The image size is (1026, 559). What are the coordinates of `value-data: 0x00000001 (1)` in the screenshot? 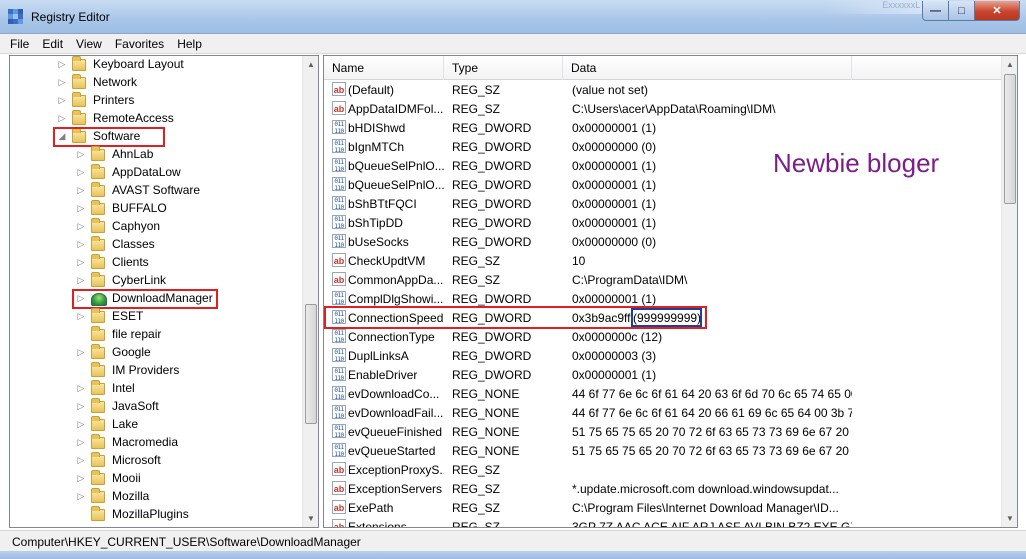 It's located at (614, 185).